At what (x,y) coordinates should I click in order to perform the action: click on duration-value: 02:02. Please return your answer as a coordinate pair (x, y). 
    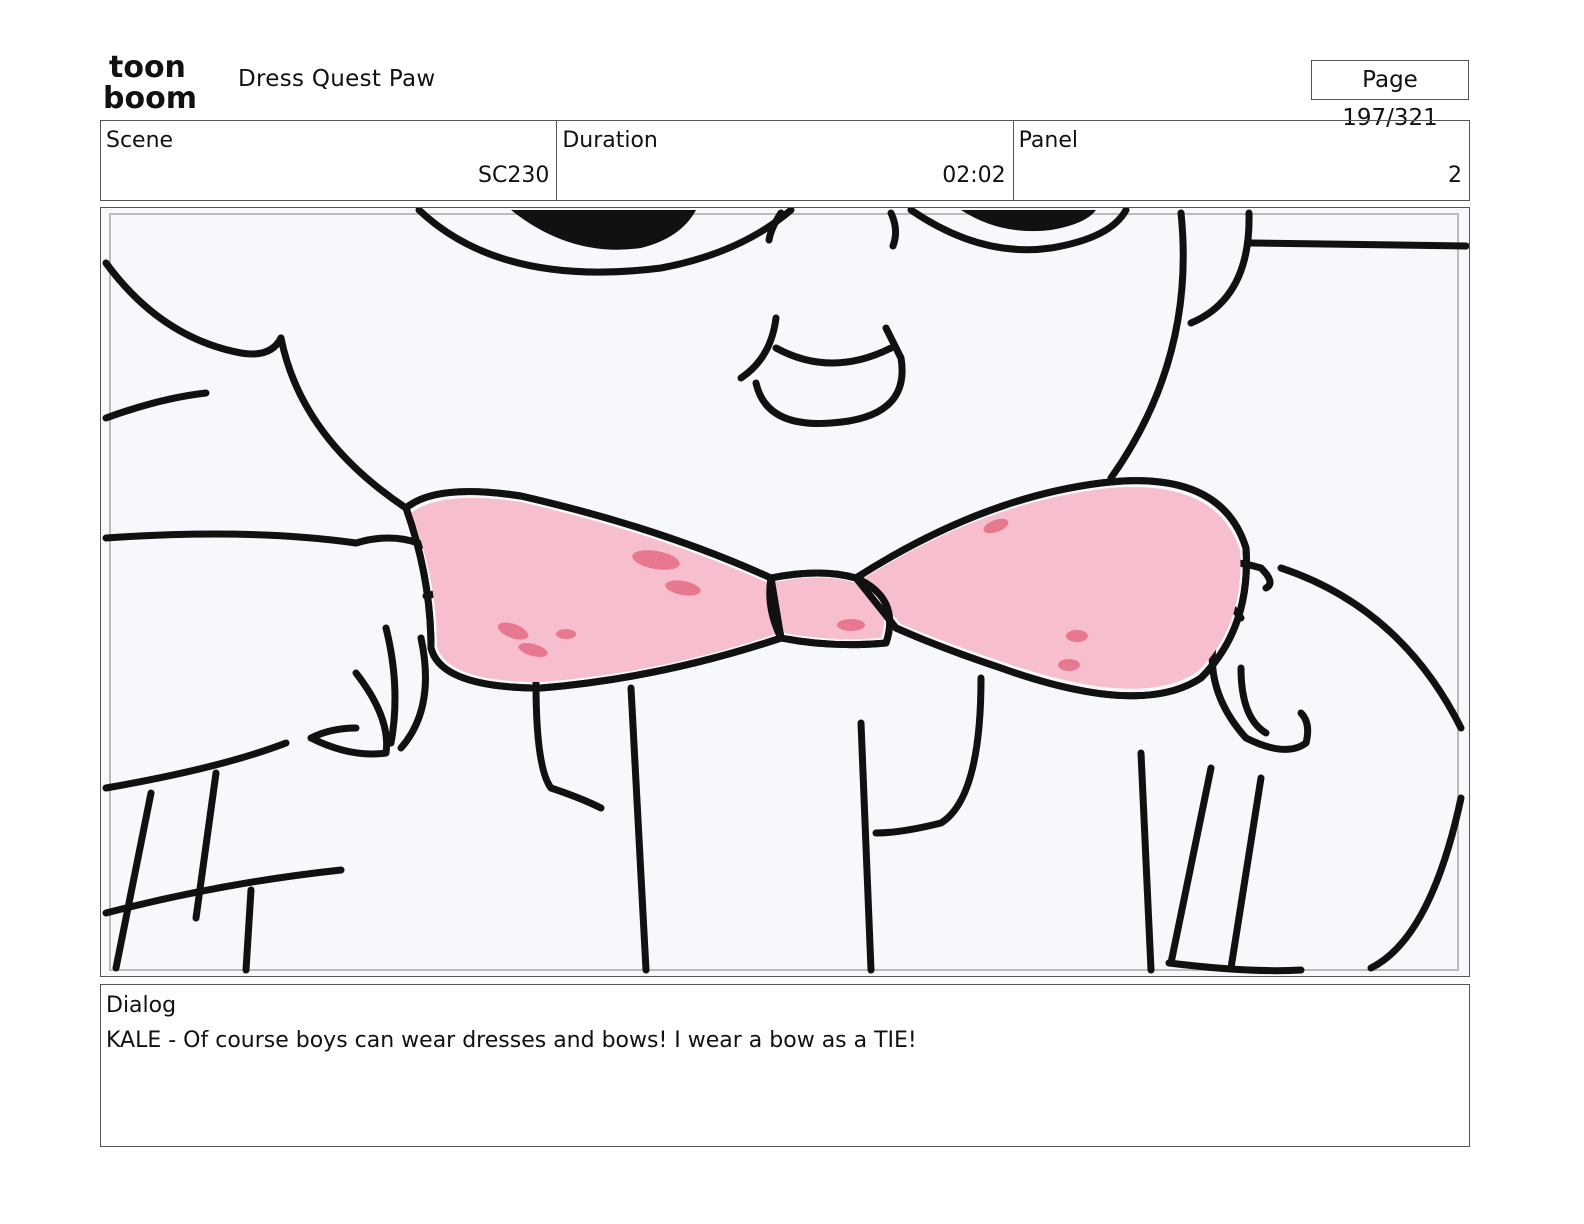
    Looking at the image, I should click on (974, 175).